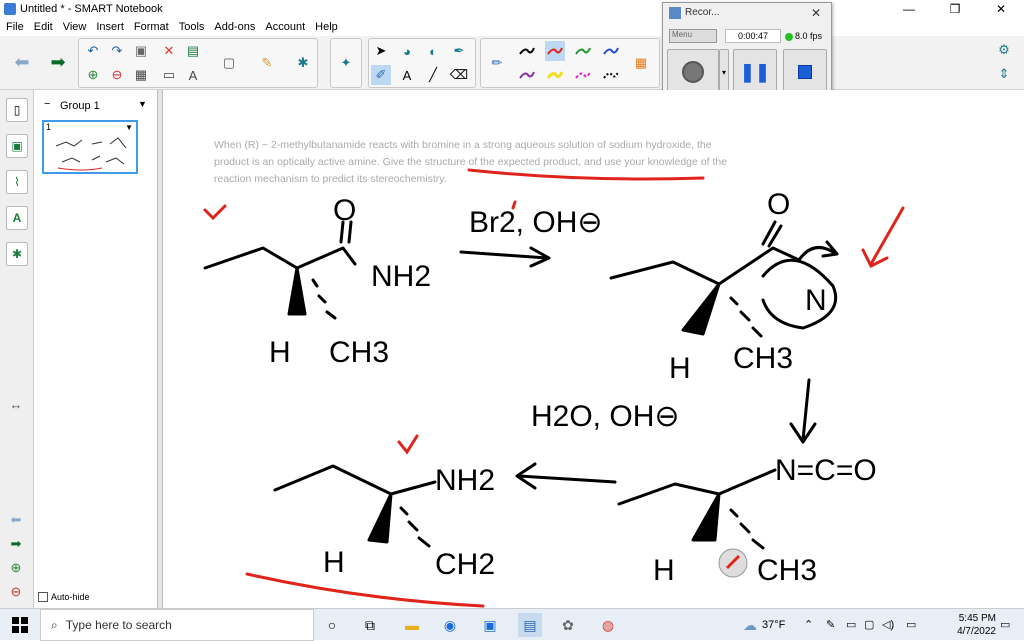  Describe the element at coordinates (70, 597) in the screenshot. I see `auto-hide-label: Auto-hide` at that location.